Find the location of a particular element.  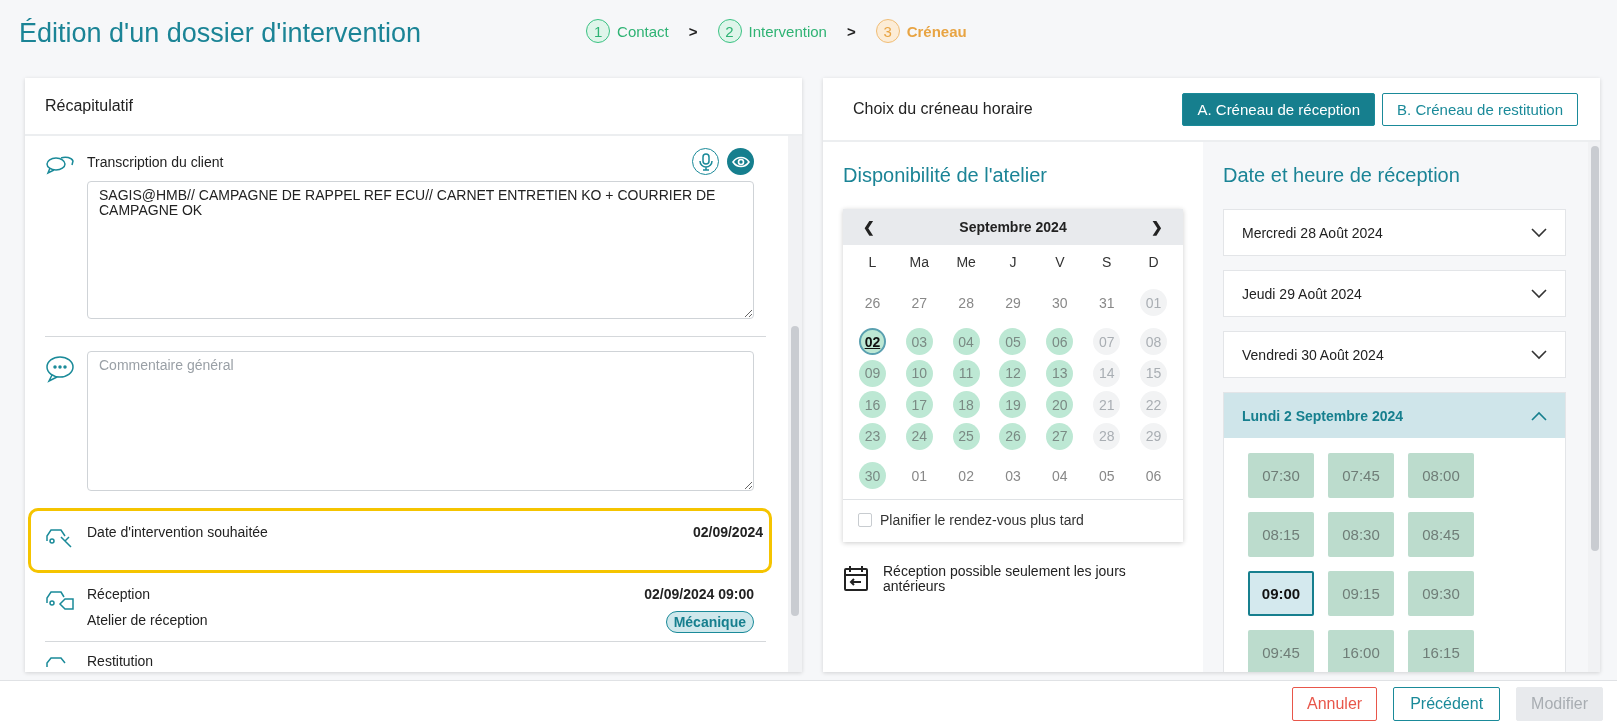

info-text: Réception possible seulement les jours antérieurs is located at coordinates (1005, 579).